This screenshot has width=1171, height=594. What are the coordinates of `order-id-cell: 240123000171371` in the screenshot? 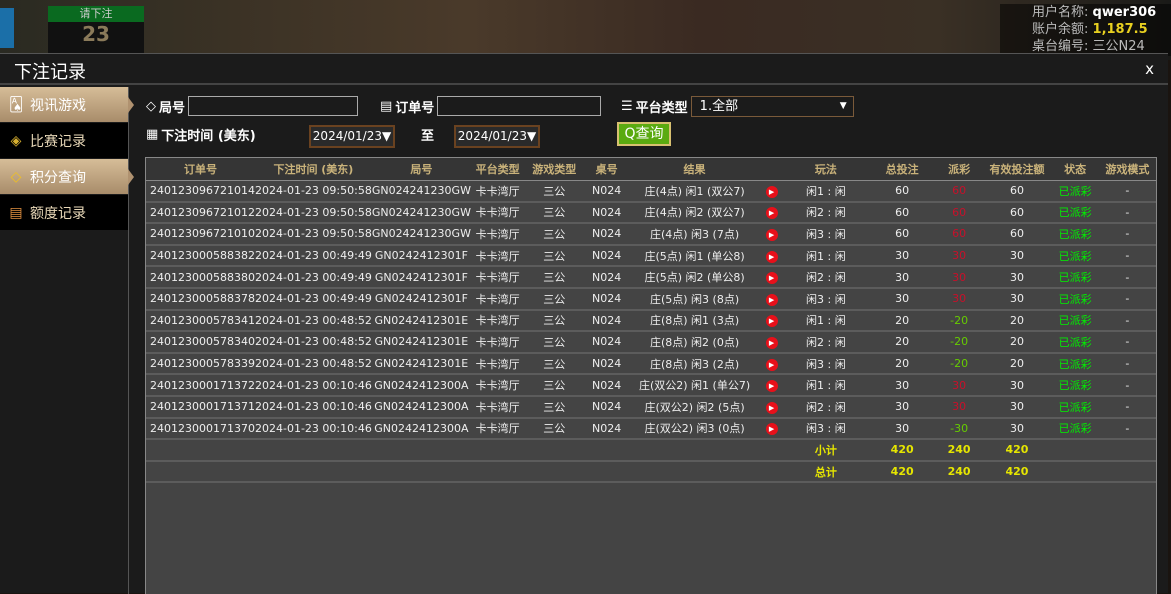 It's located at (200, 407).